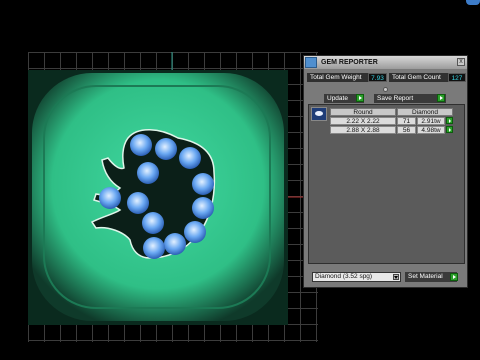 This screenshot has width=480, height=360. Describe the element at coordinates (425, 112) in the screenshot. I see `col-header-diamond: Diamond` at that location.